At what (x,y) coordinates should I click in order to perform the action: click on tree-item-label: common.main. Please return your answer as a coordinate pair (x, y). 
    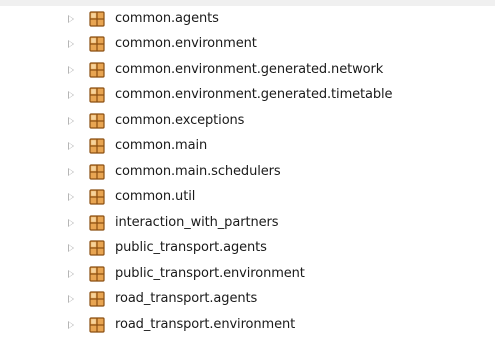
    Looking at the image, I should click on (161, 146).